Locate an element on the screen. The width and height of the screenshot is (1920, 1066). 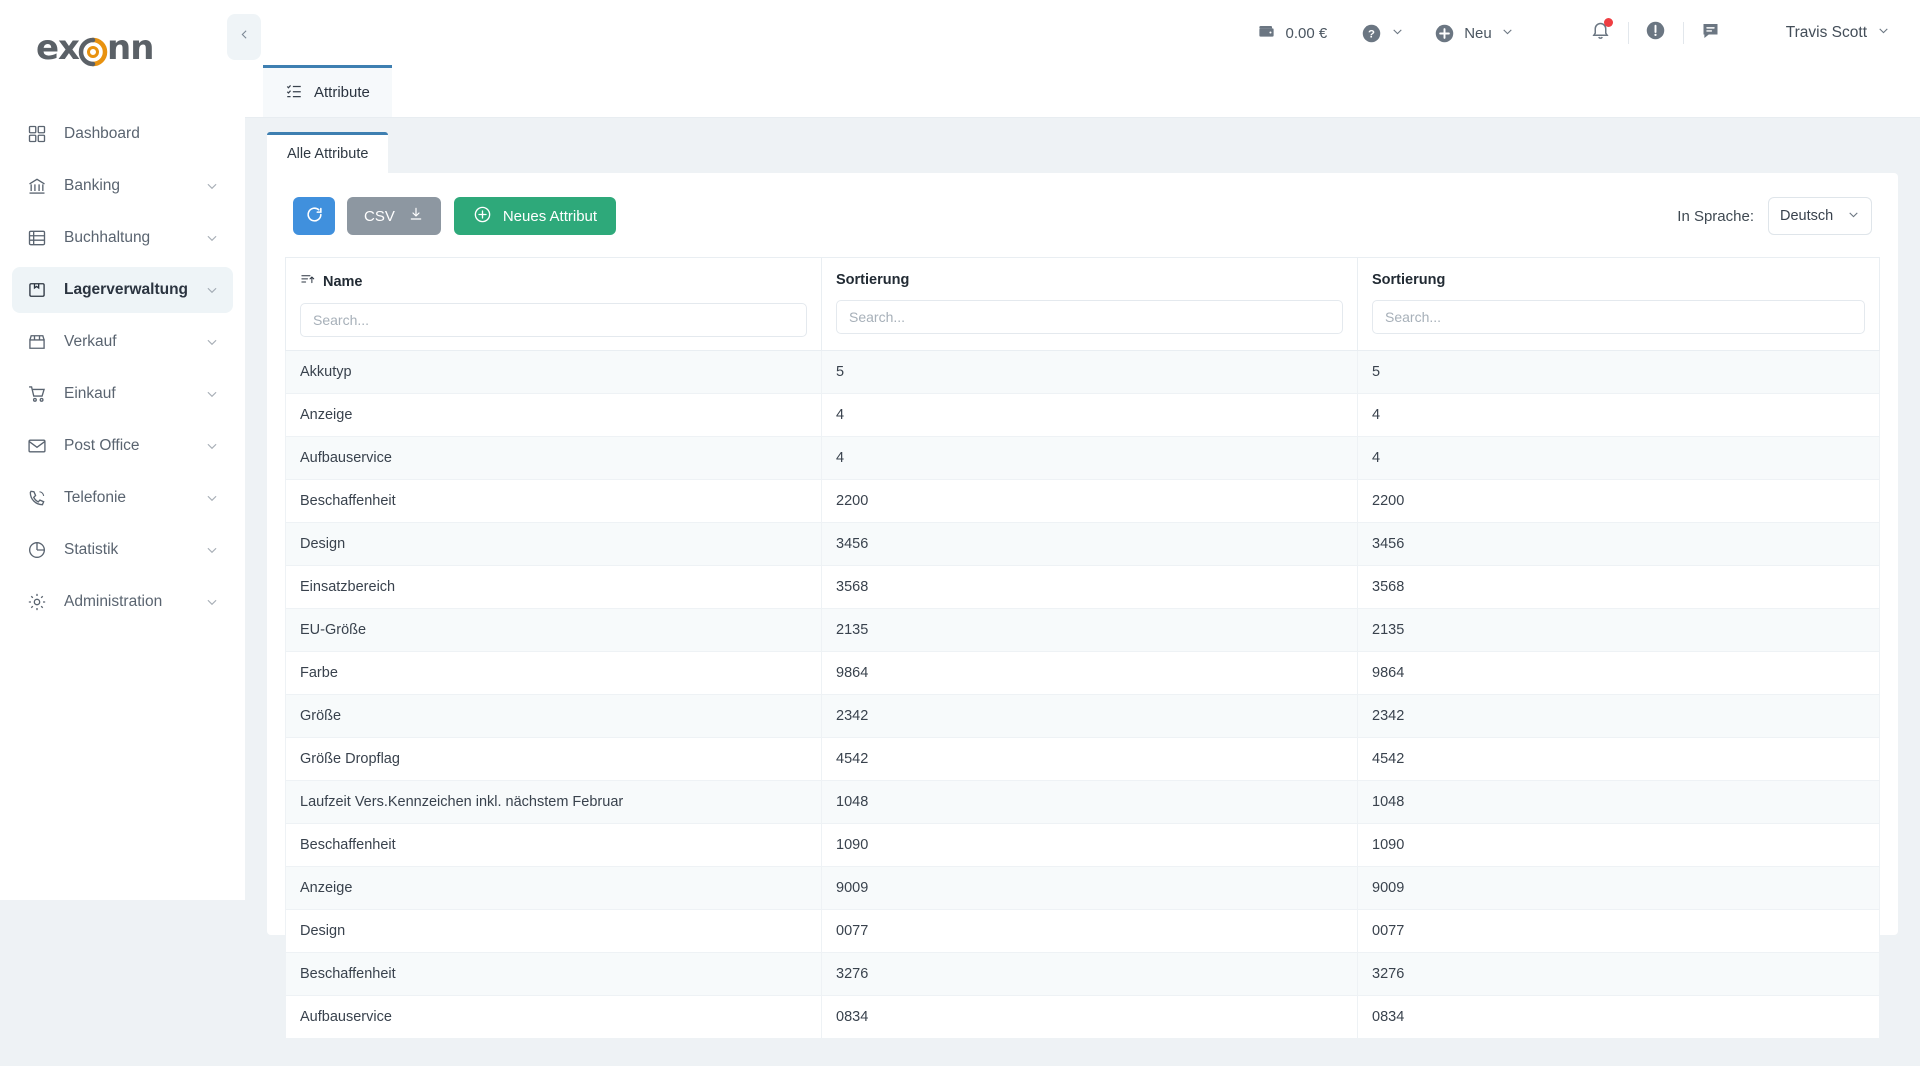
language-select: Deutsch is located at coordinates (1820, 216).